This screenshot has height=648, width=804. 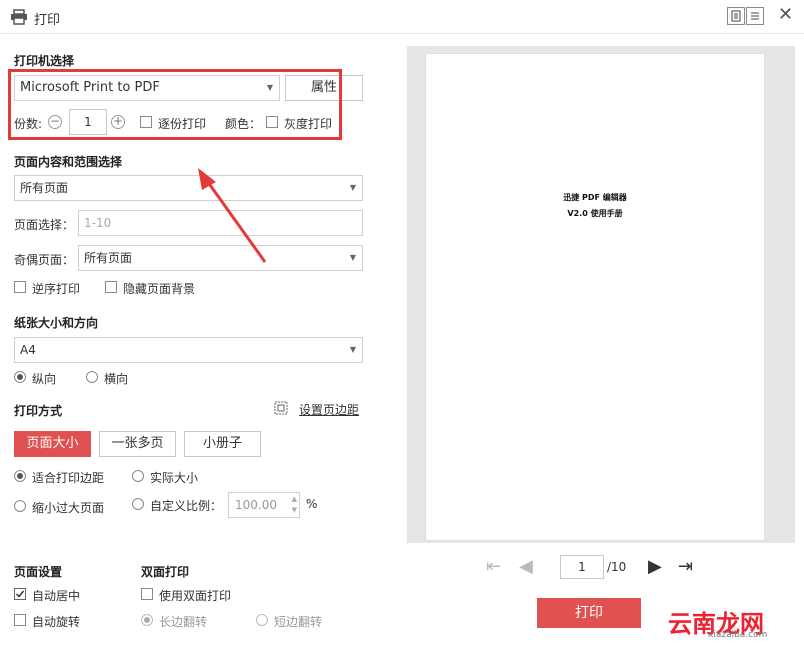 I want to click on checkmark-icon, so click(x=20, y=594).